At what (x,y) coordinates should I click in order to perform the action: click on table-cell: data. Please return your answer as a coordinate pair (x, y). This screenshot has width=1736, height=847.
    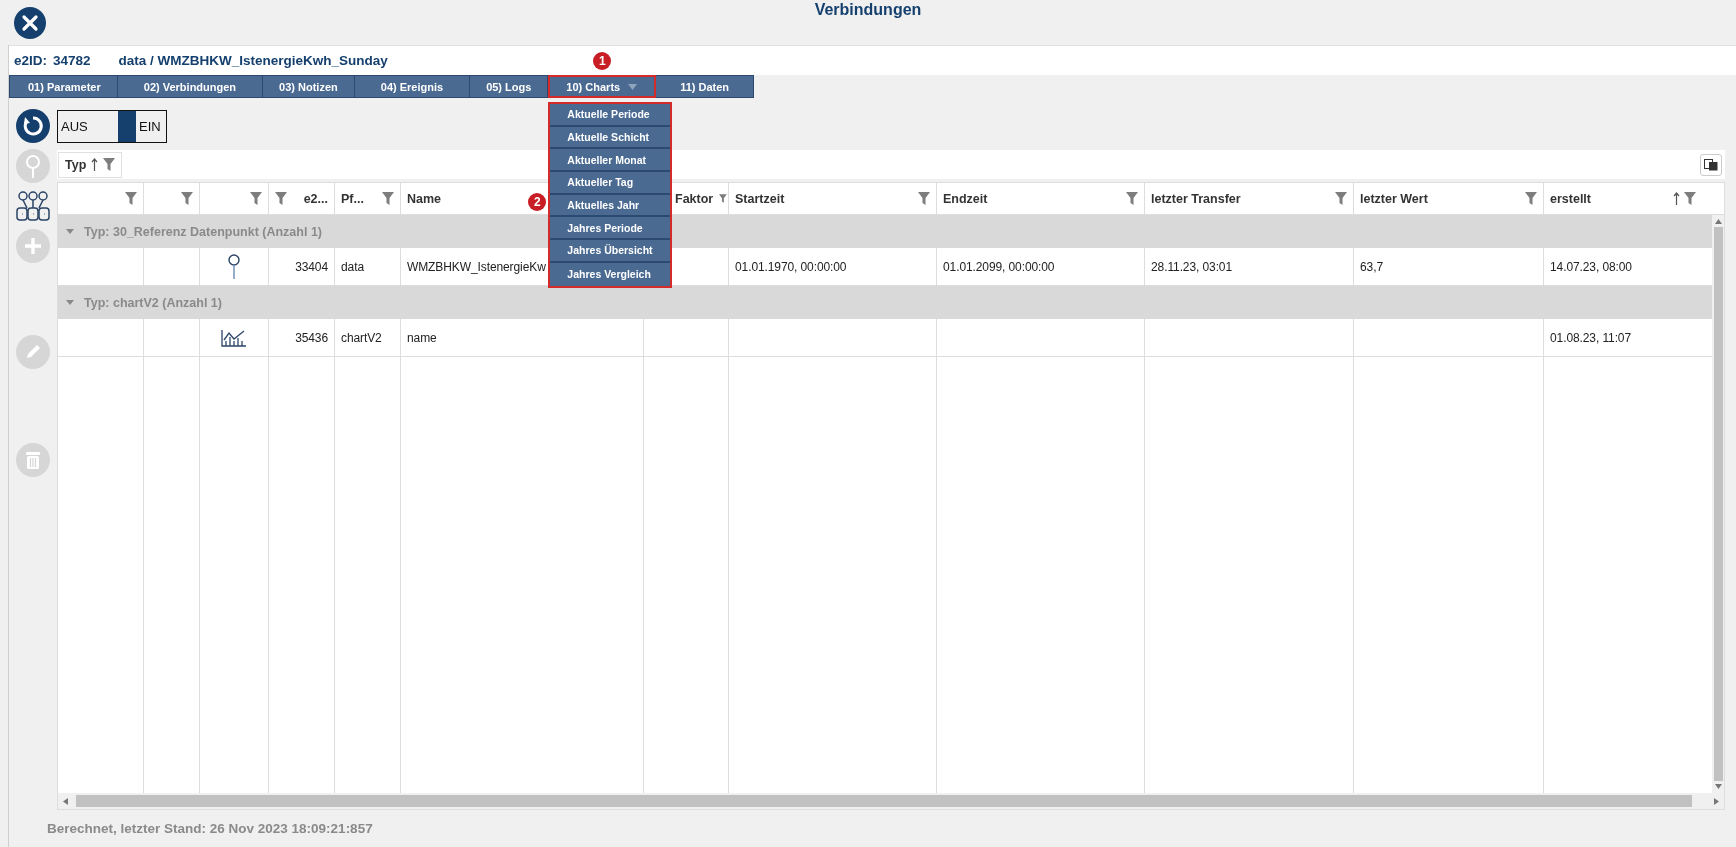
    Looking at the image, I should click on (352, 266).